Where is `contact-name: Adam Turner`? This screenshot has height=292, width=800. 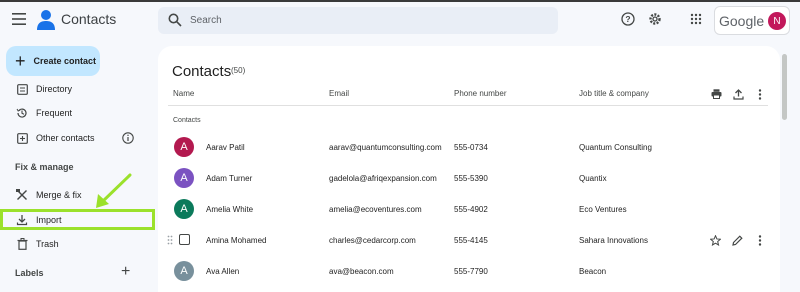
contact-name: Adam Turner is located at coordinates (229, 178).